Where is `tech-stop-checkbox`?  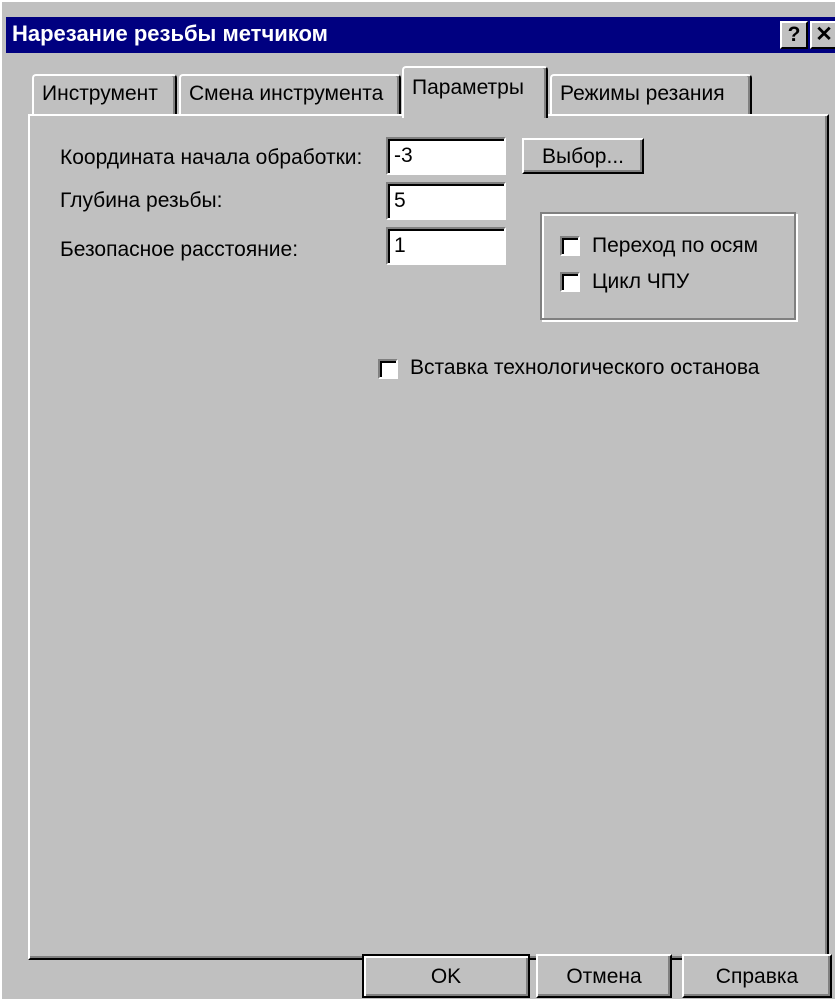
tech-stop-checkbox is located at coordinates (388, 369).